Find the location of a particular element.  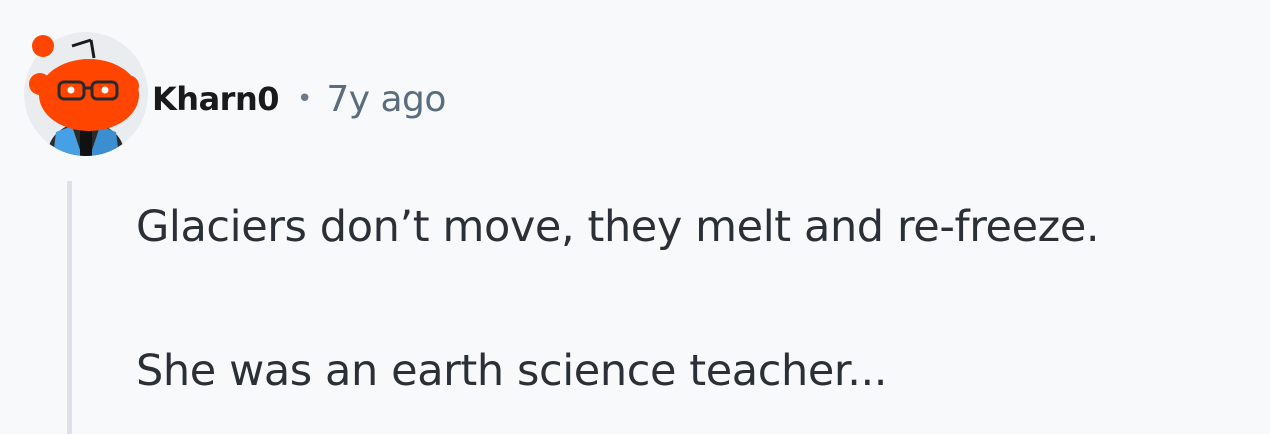

comment-timestamp: 7y ago is located at coordinates (386, 99).